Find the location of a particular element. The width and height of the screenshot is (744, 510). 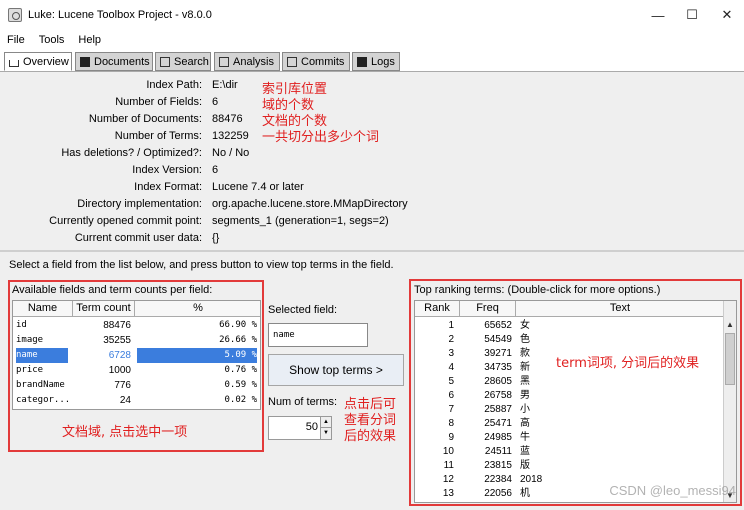

field-row-id: id 88476 66.90 % is located at coordinates (136, 325).